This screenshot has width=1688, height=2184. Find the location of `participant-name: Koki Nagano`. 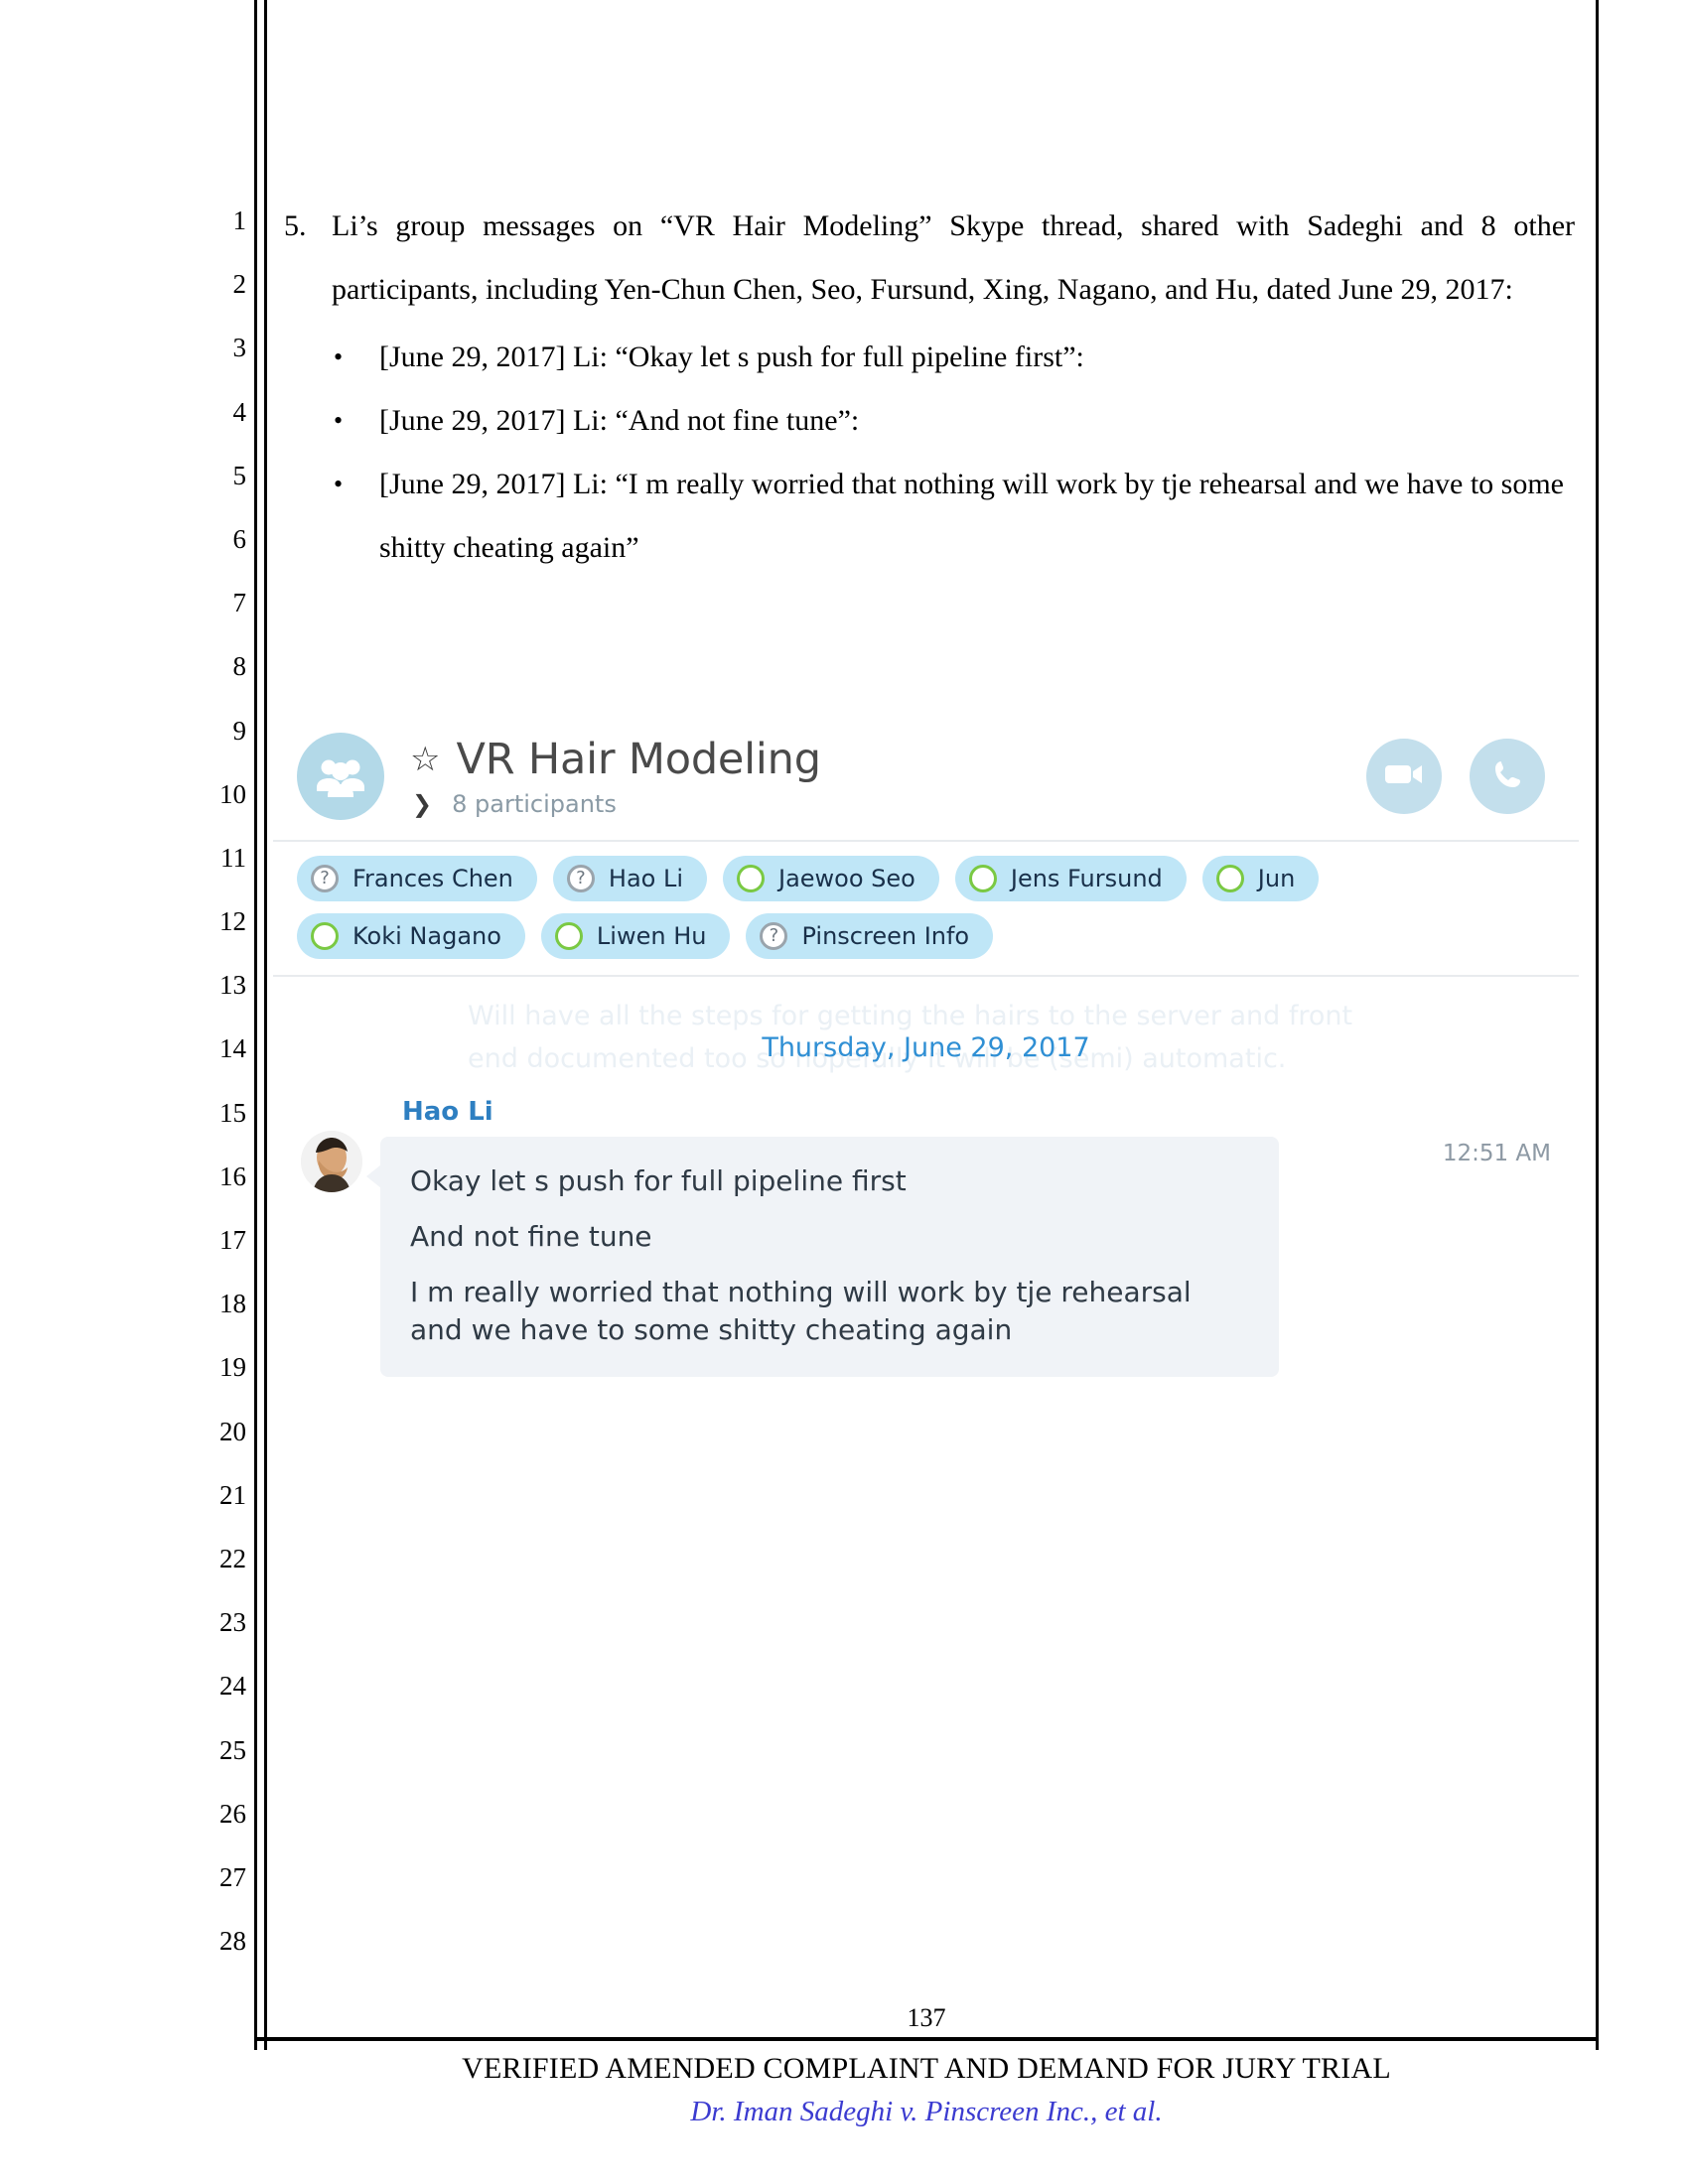

participant-name: Koki Nagano is located at coordinates (426, 936).